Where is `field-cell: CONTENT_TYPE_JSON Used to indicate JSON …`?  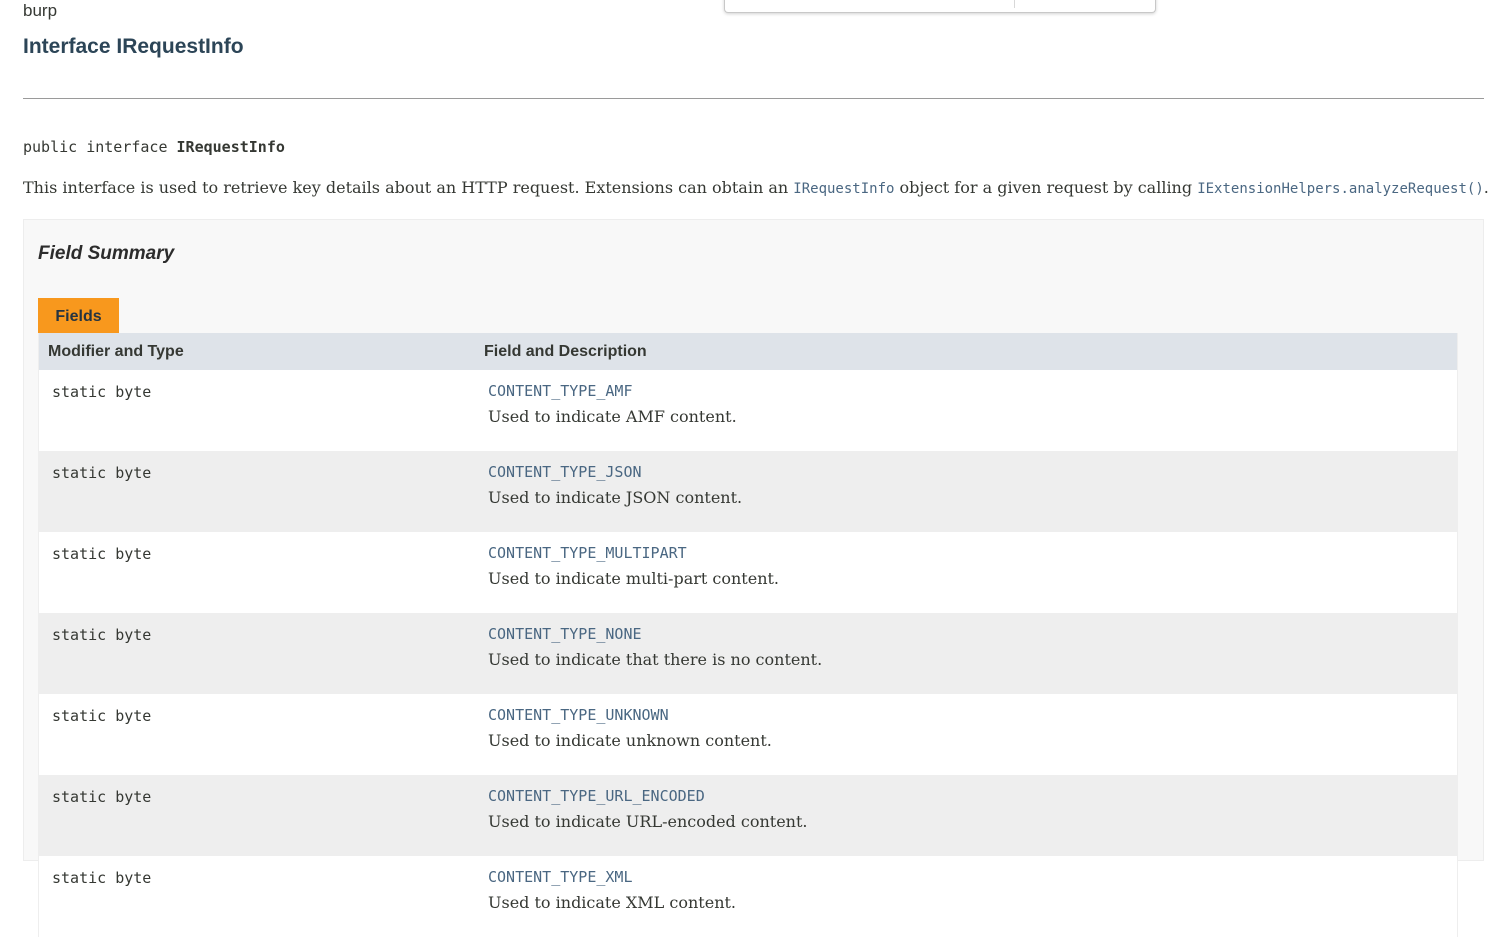
field-cell: CONTENT_TYPE_JSON Used to indicate JSON … is located at coordinates (966, 491).